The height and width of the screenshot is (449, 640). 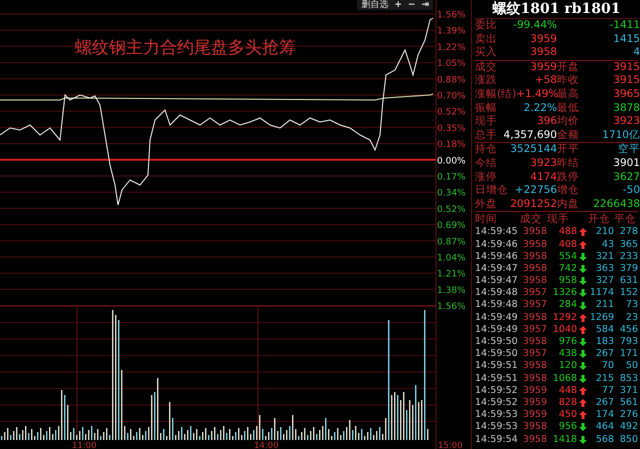 What do you see at coordinates (398, 5) in the screenshot?
I see `toolbar-button: +` at bounding box center [398, 5].